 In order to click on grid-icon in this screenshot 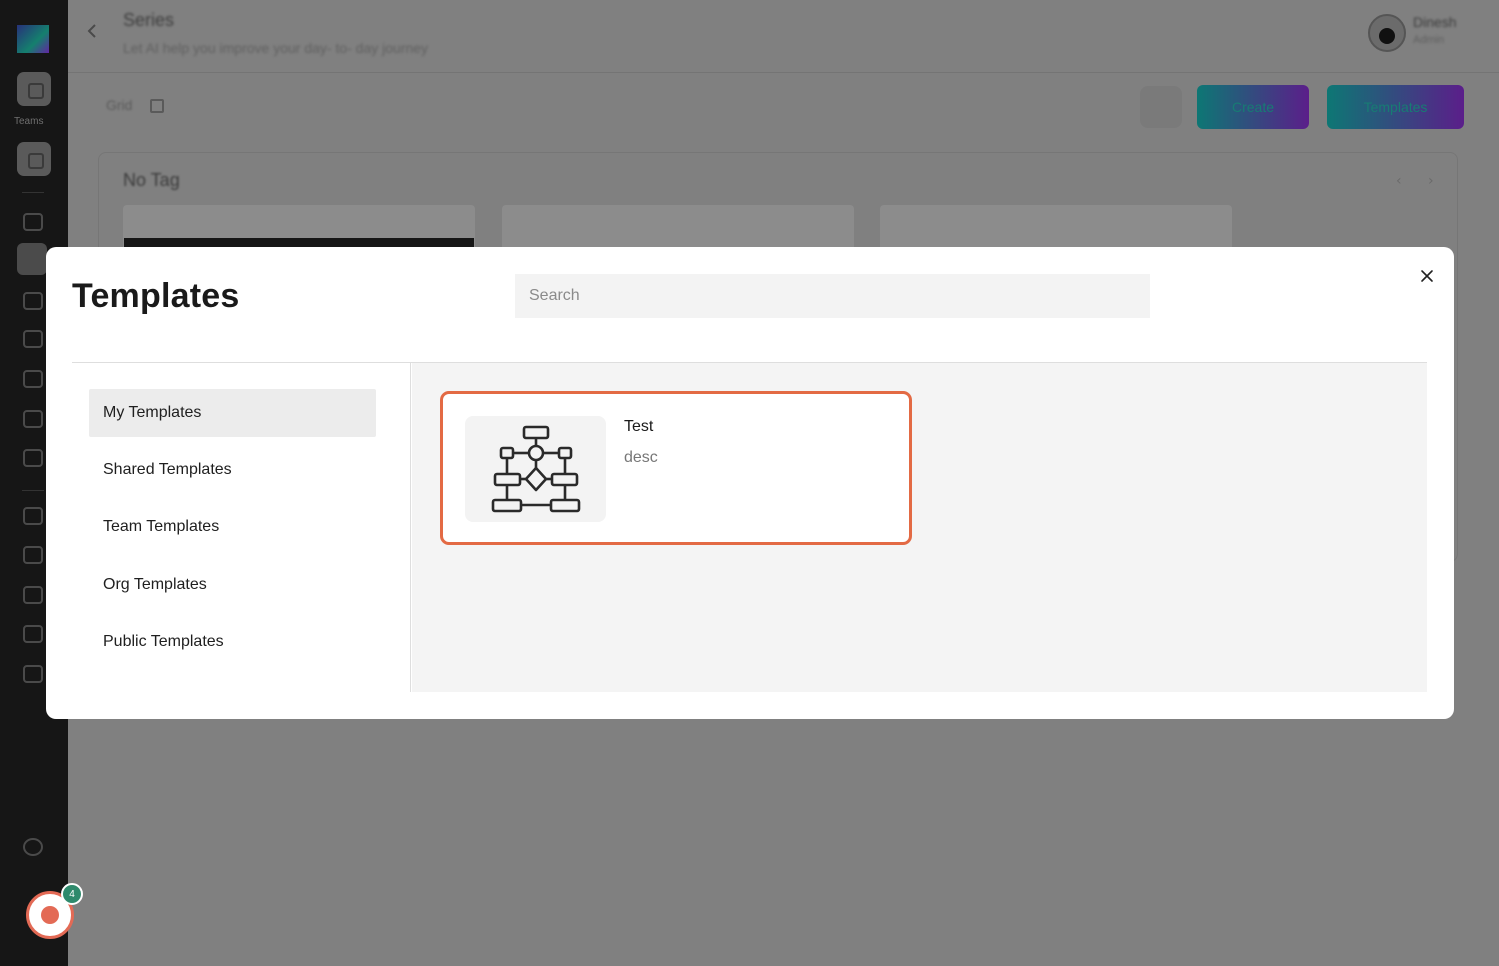, I will do `click(157, 106)`.